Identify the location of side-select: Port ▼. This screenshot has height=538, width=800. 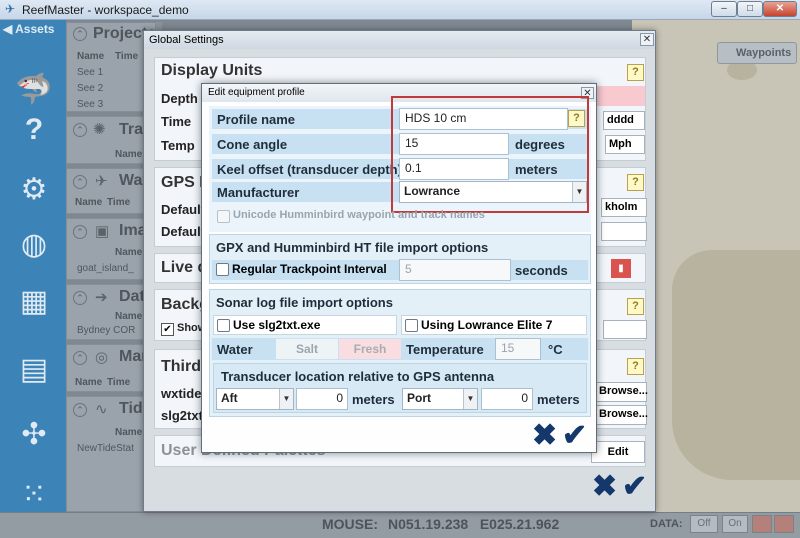
(440, 399).